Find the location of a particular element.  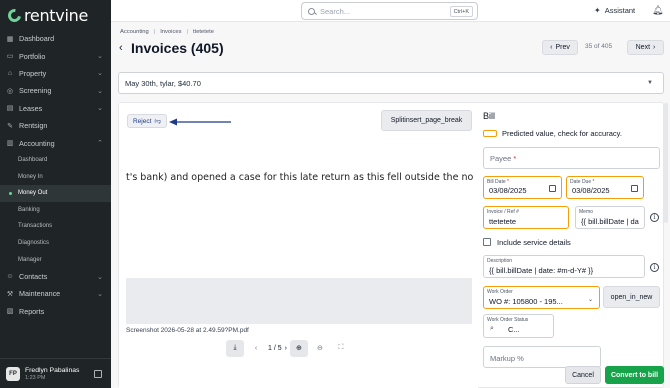

breadcrumb-item: Invoices is located at coordinates (170, 32).